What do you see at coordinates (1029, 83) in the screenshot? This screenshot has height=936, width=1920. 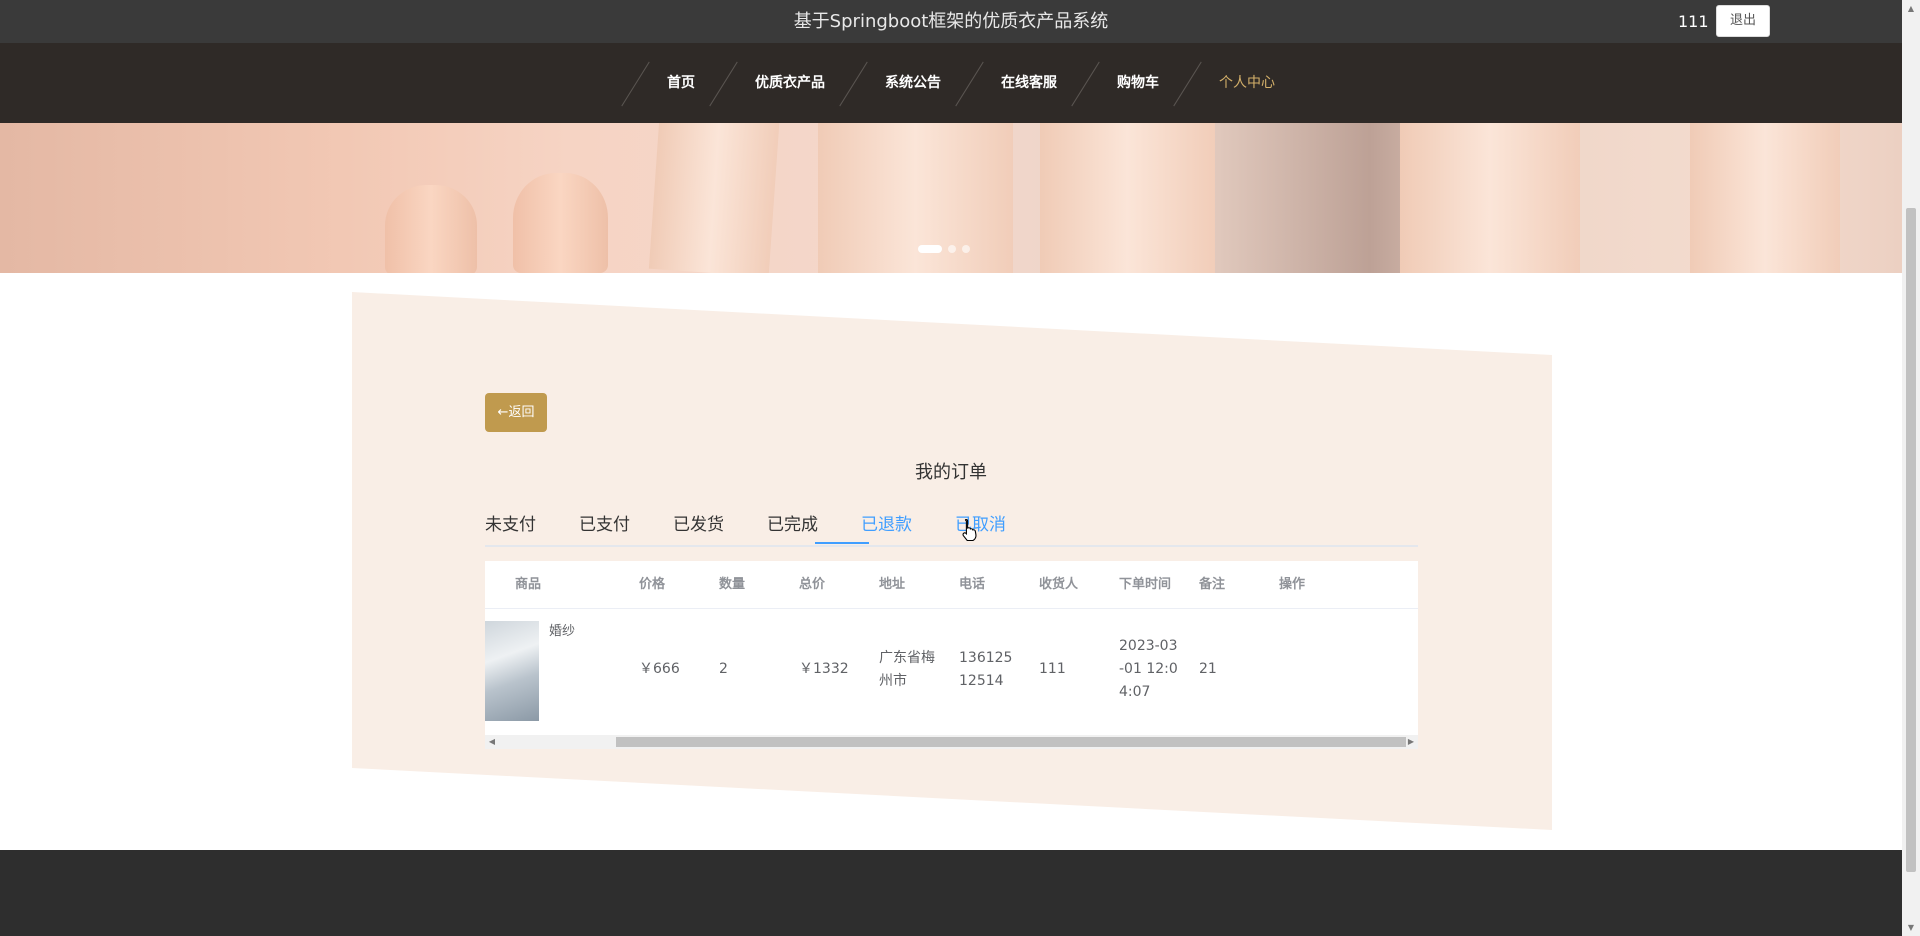 I see `nav-customer-service: 在线客服` at bounding box center [1029, 83].